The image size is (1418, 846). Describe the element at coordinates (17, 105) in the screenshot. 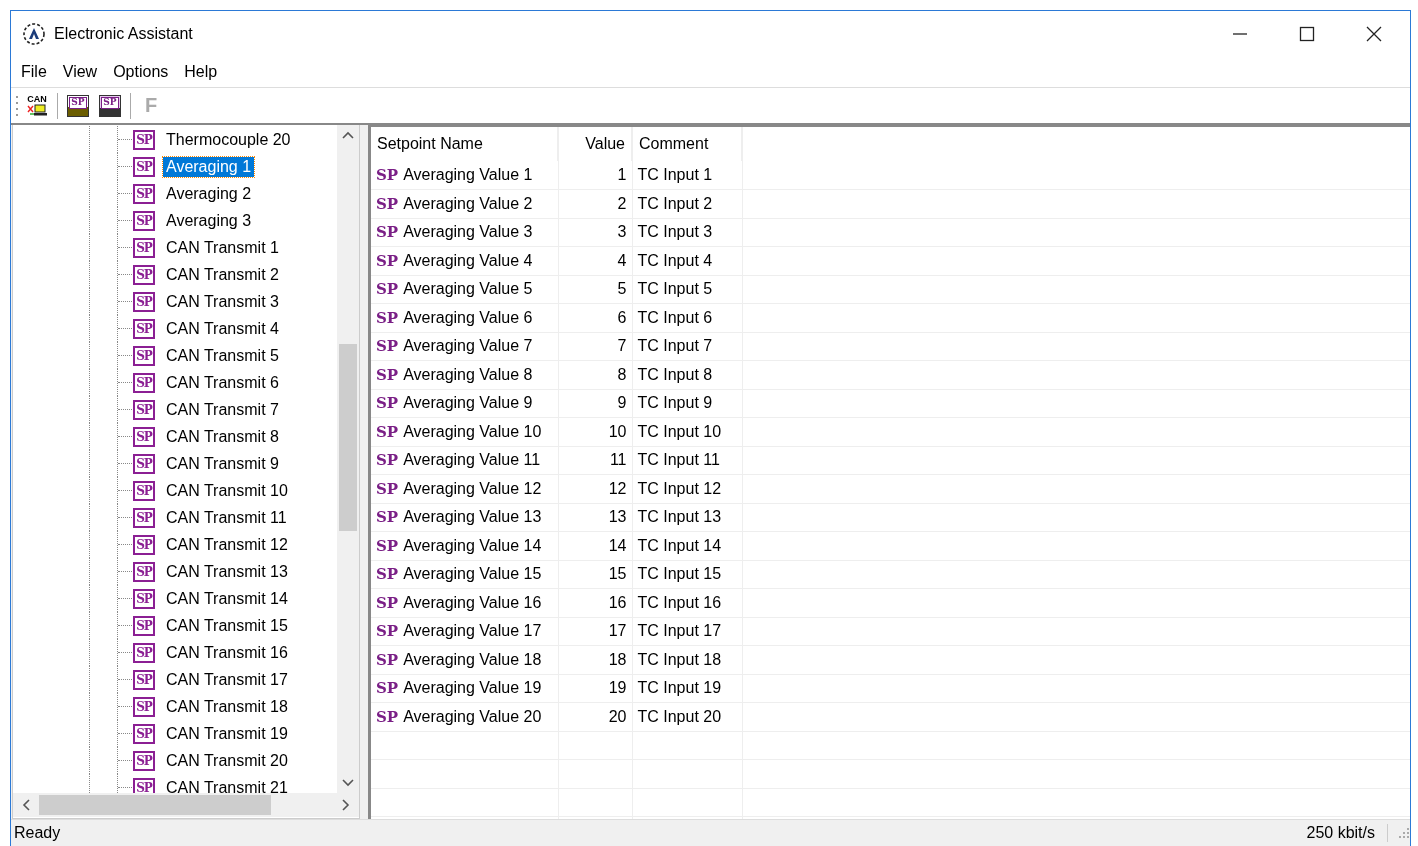

I see `toolbar-grip-icon` at that location.